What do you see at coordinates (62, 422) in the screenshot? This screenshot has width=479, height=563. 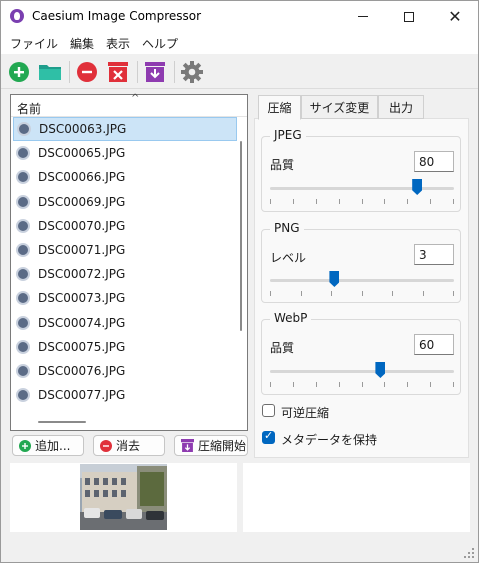 I see `horizontal-scrollbar` at bounding box center [62, 422].